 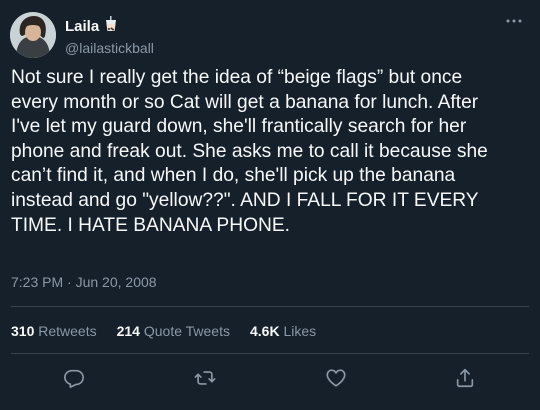 What do you see at coordinates (514, 21) in the screenshot?
I see `more-options-icon` at bounding box center [514, 21].